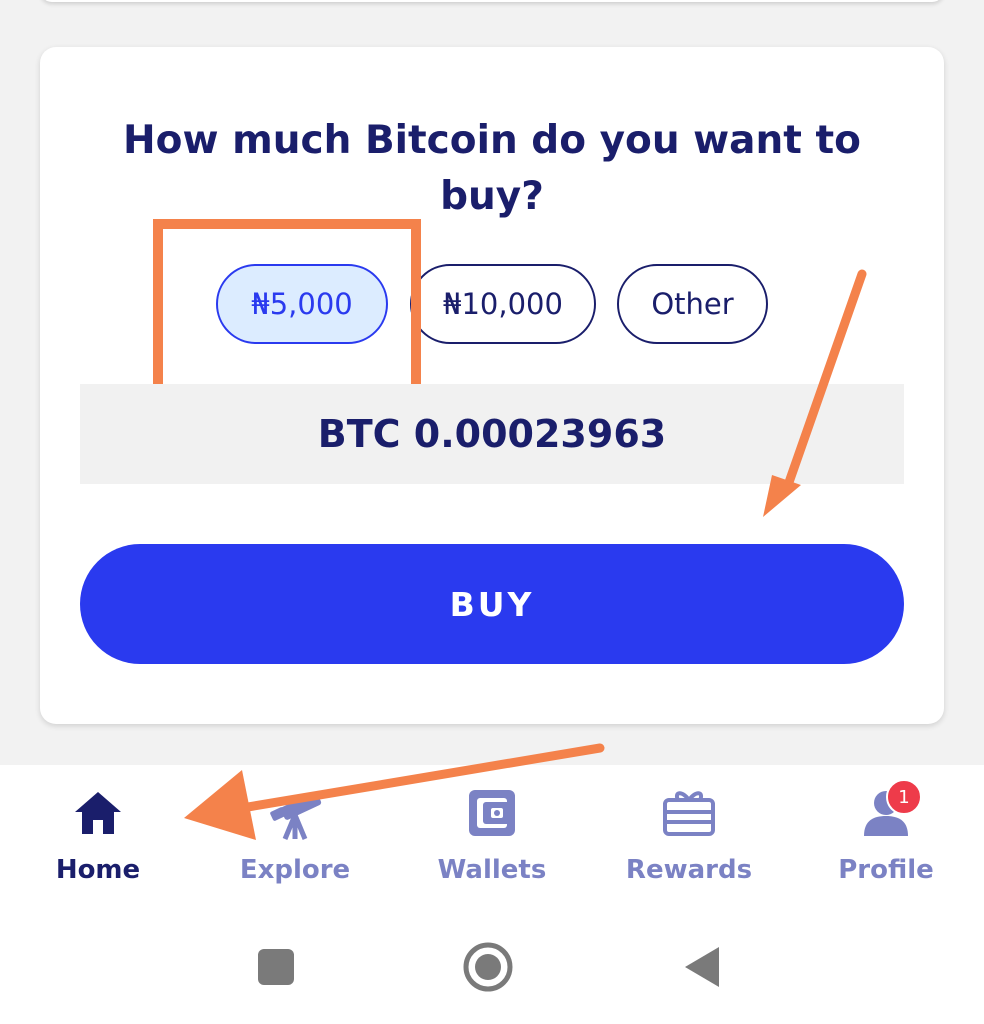 The width and height of the screenshot is (984, 1024). What do you see at coordinates (287, 310) in the screenshot?
I see `annotation-highlight-box` at bounding box center [287, 310].